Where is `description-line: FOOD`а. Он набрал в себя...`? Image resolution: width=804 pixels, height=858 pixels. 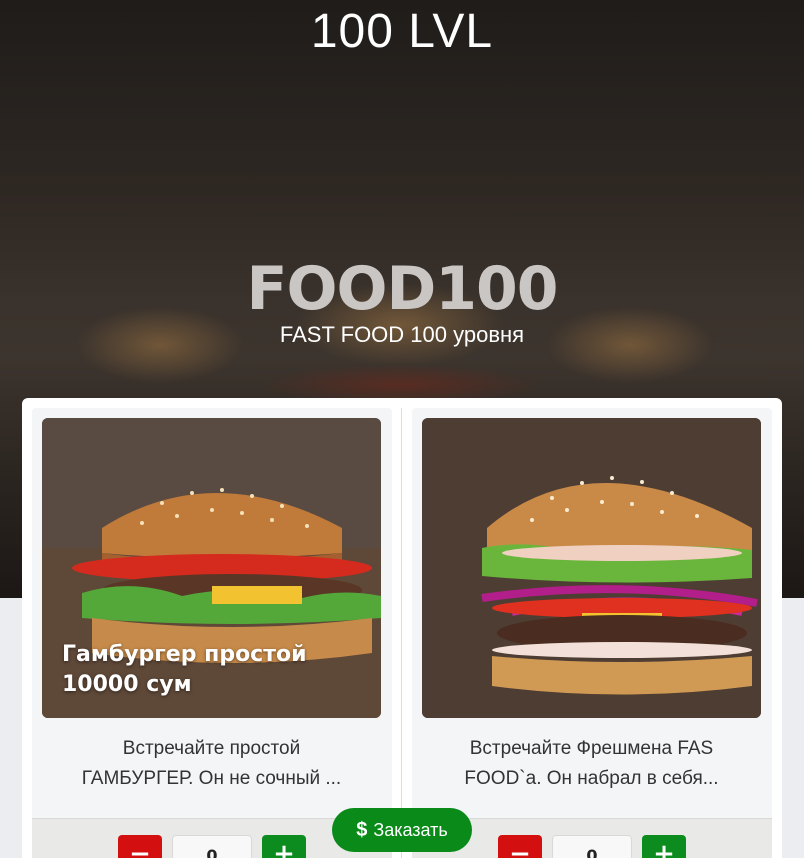 description-line: FOOD`а. Он набрал в себя... is located at coordinates (591, 778).